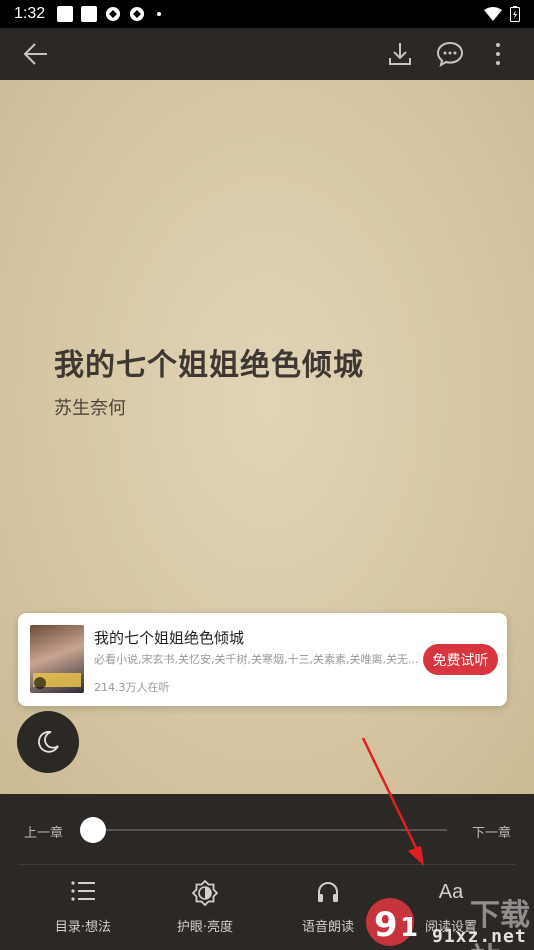 The image size is (534, 950). I want to click on svg-text: 1, so click(409, 928).